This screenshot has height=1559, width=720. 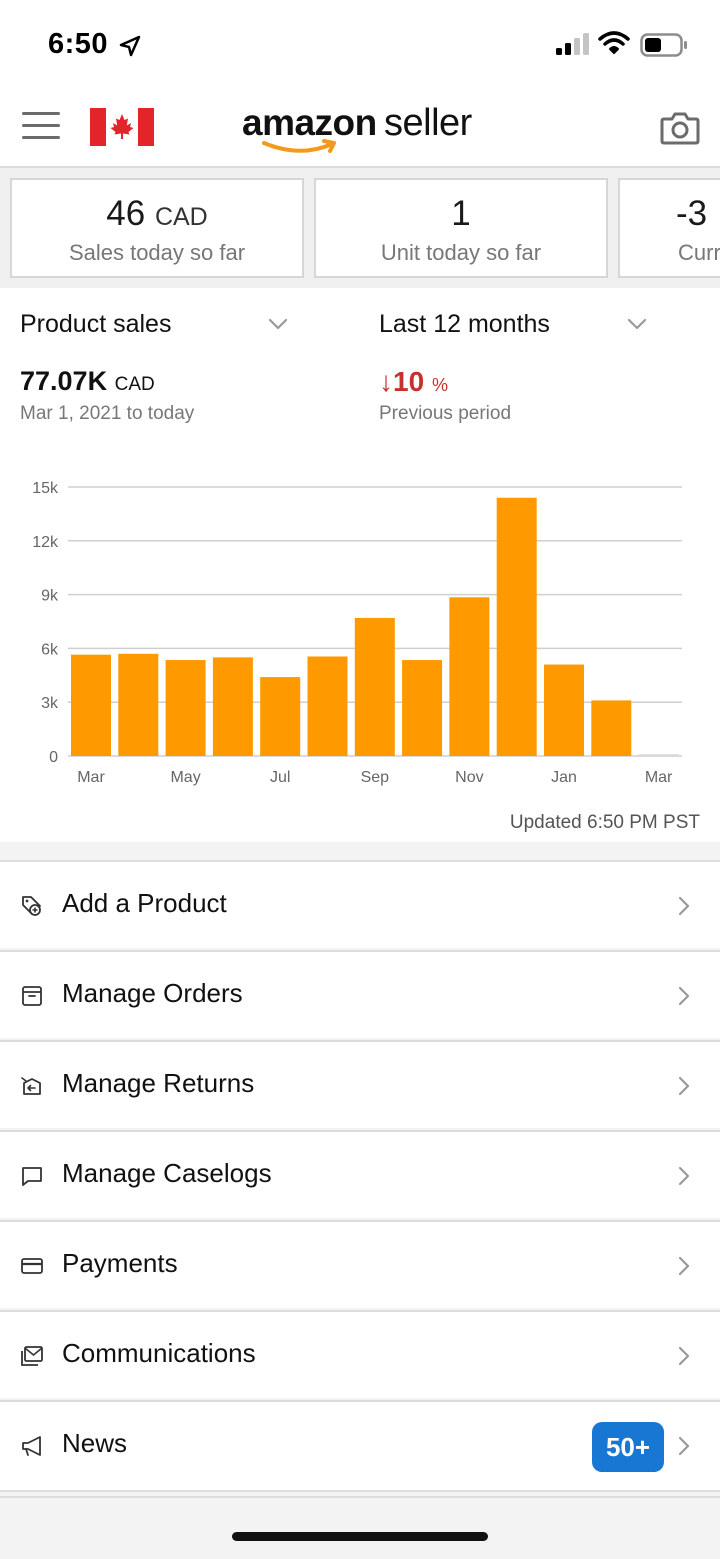 What do you see at coordinates (461, 252) in the screenshot?
I see `card-label: Unit today so far` at bounding box center [461, 252].